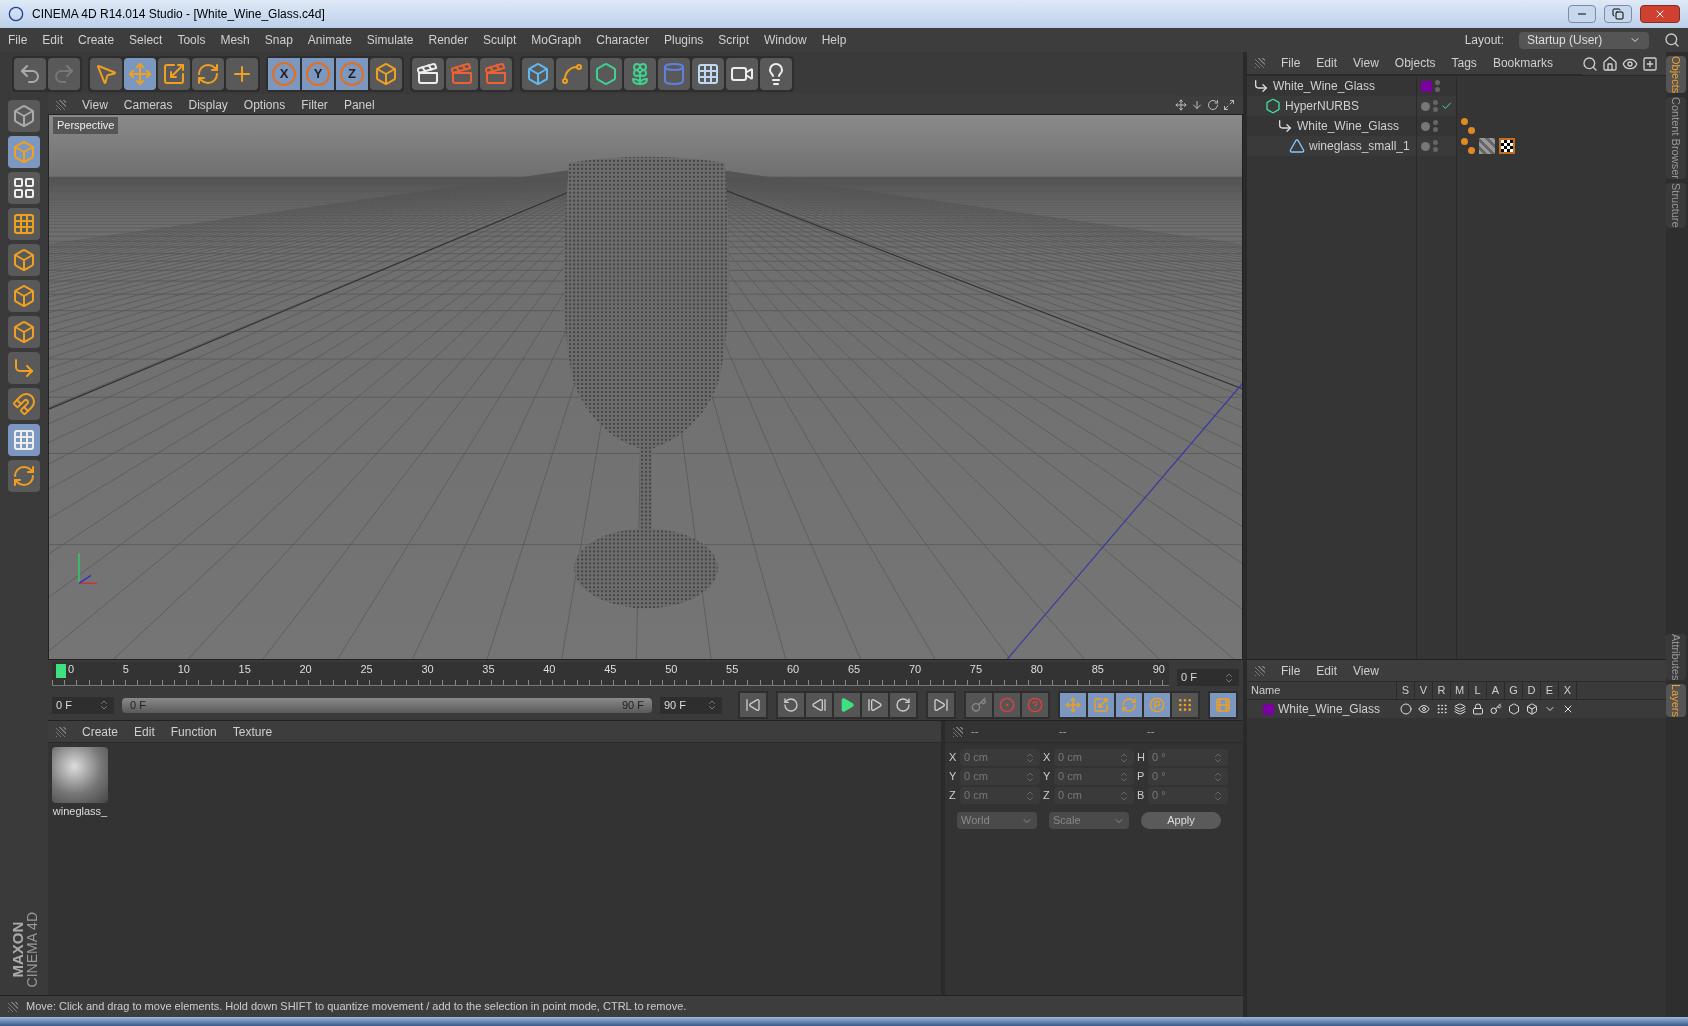  Describe the element at coordinates (1460, 690) in the screenshot. I see `column-header: M` at that location.